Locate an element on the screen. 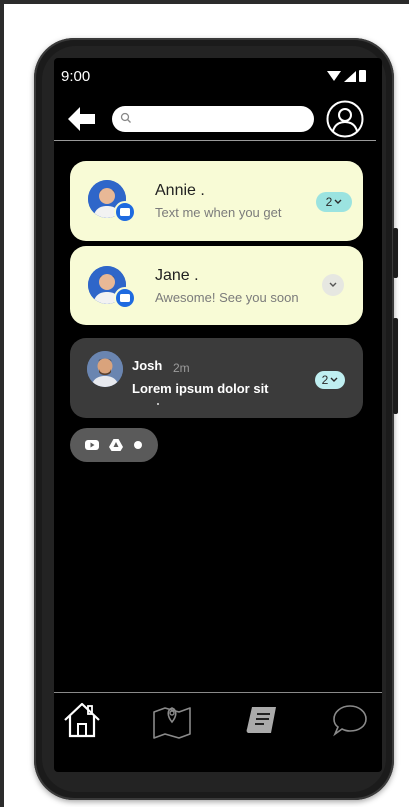 This screenshot has width=409, height=807. search-icon is located at coordinates (125, 117).